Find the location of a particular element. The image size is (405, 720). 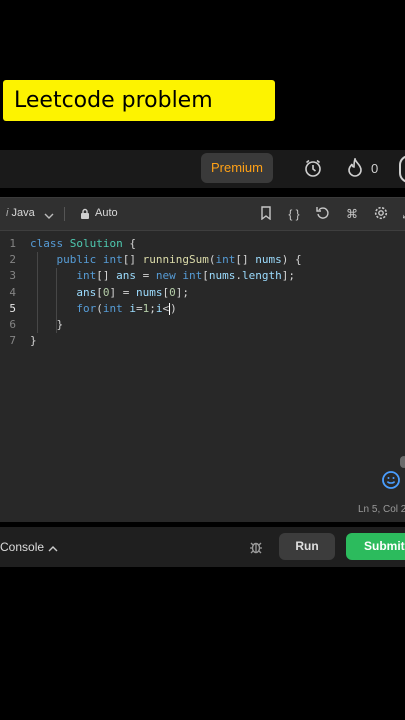

line-number: 1 is located at coordinates (12, 243).